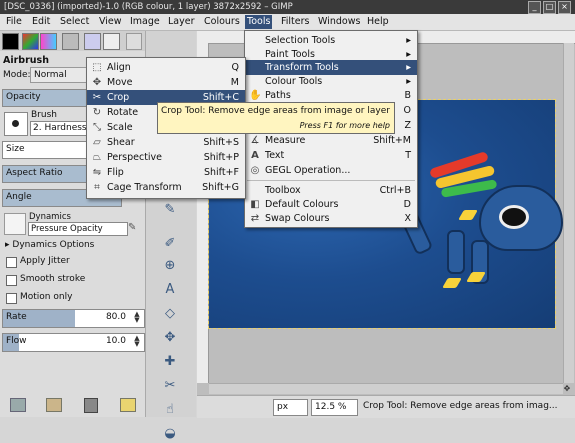 This screenshot has width=575, height=443. I want to click on rate-label: Rate, so click(16, 317).